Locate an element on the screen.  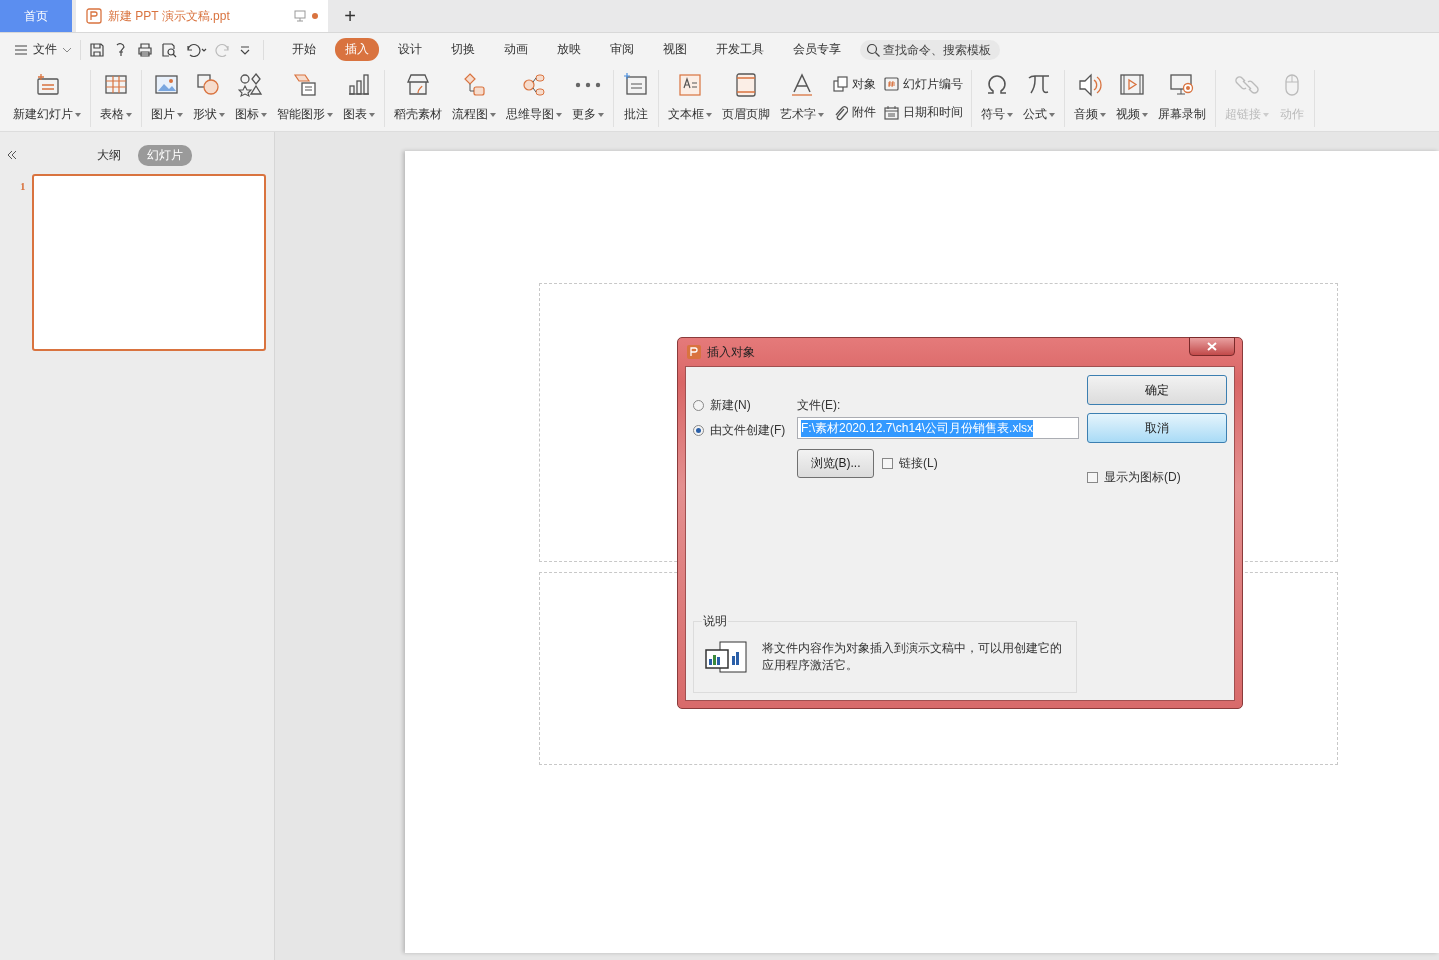
dialog-button: 确定 is located at coordinates (1157, 390).